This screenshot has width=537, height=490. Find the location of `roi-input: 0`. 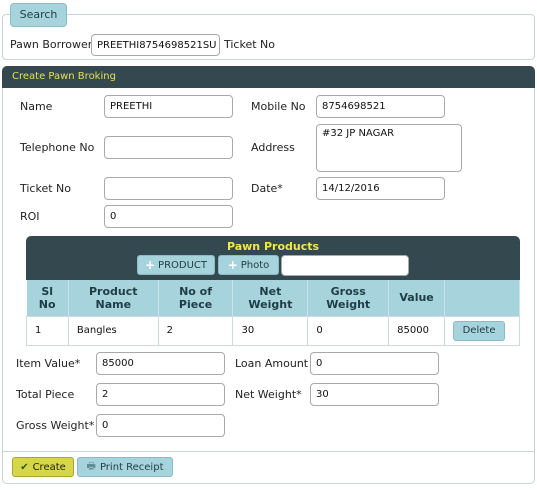

roi-input: 0 is located at coordinates (168, 216).